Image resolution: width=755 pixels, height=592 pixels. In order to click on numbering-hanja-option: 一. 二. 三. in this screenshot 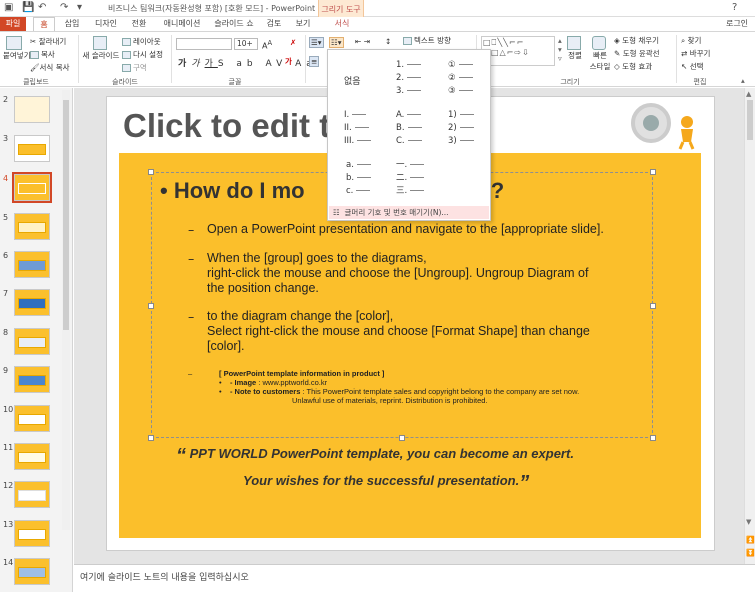, I will do `click(410, 178)`.